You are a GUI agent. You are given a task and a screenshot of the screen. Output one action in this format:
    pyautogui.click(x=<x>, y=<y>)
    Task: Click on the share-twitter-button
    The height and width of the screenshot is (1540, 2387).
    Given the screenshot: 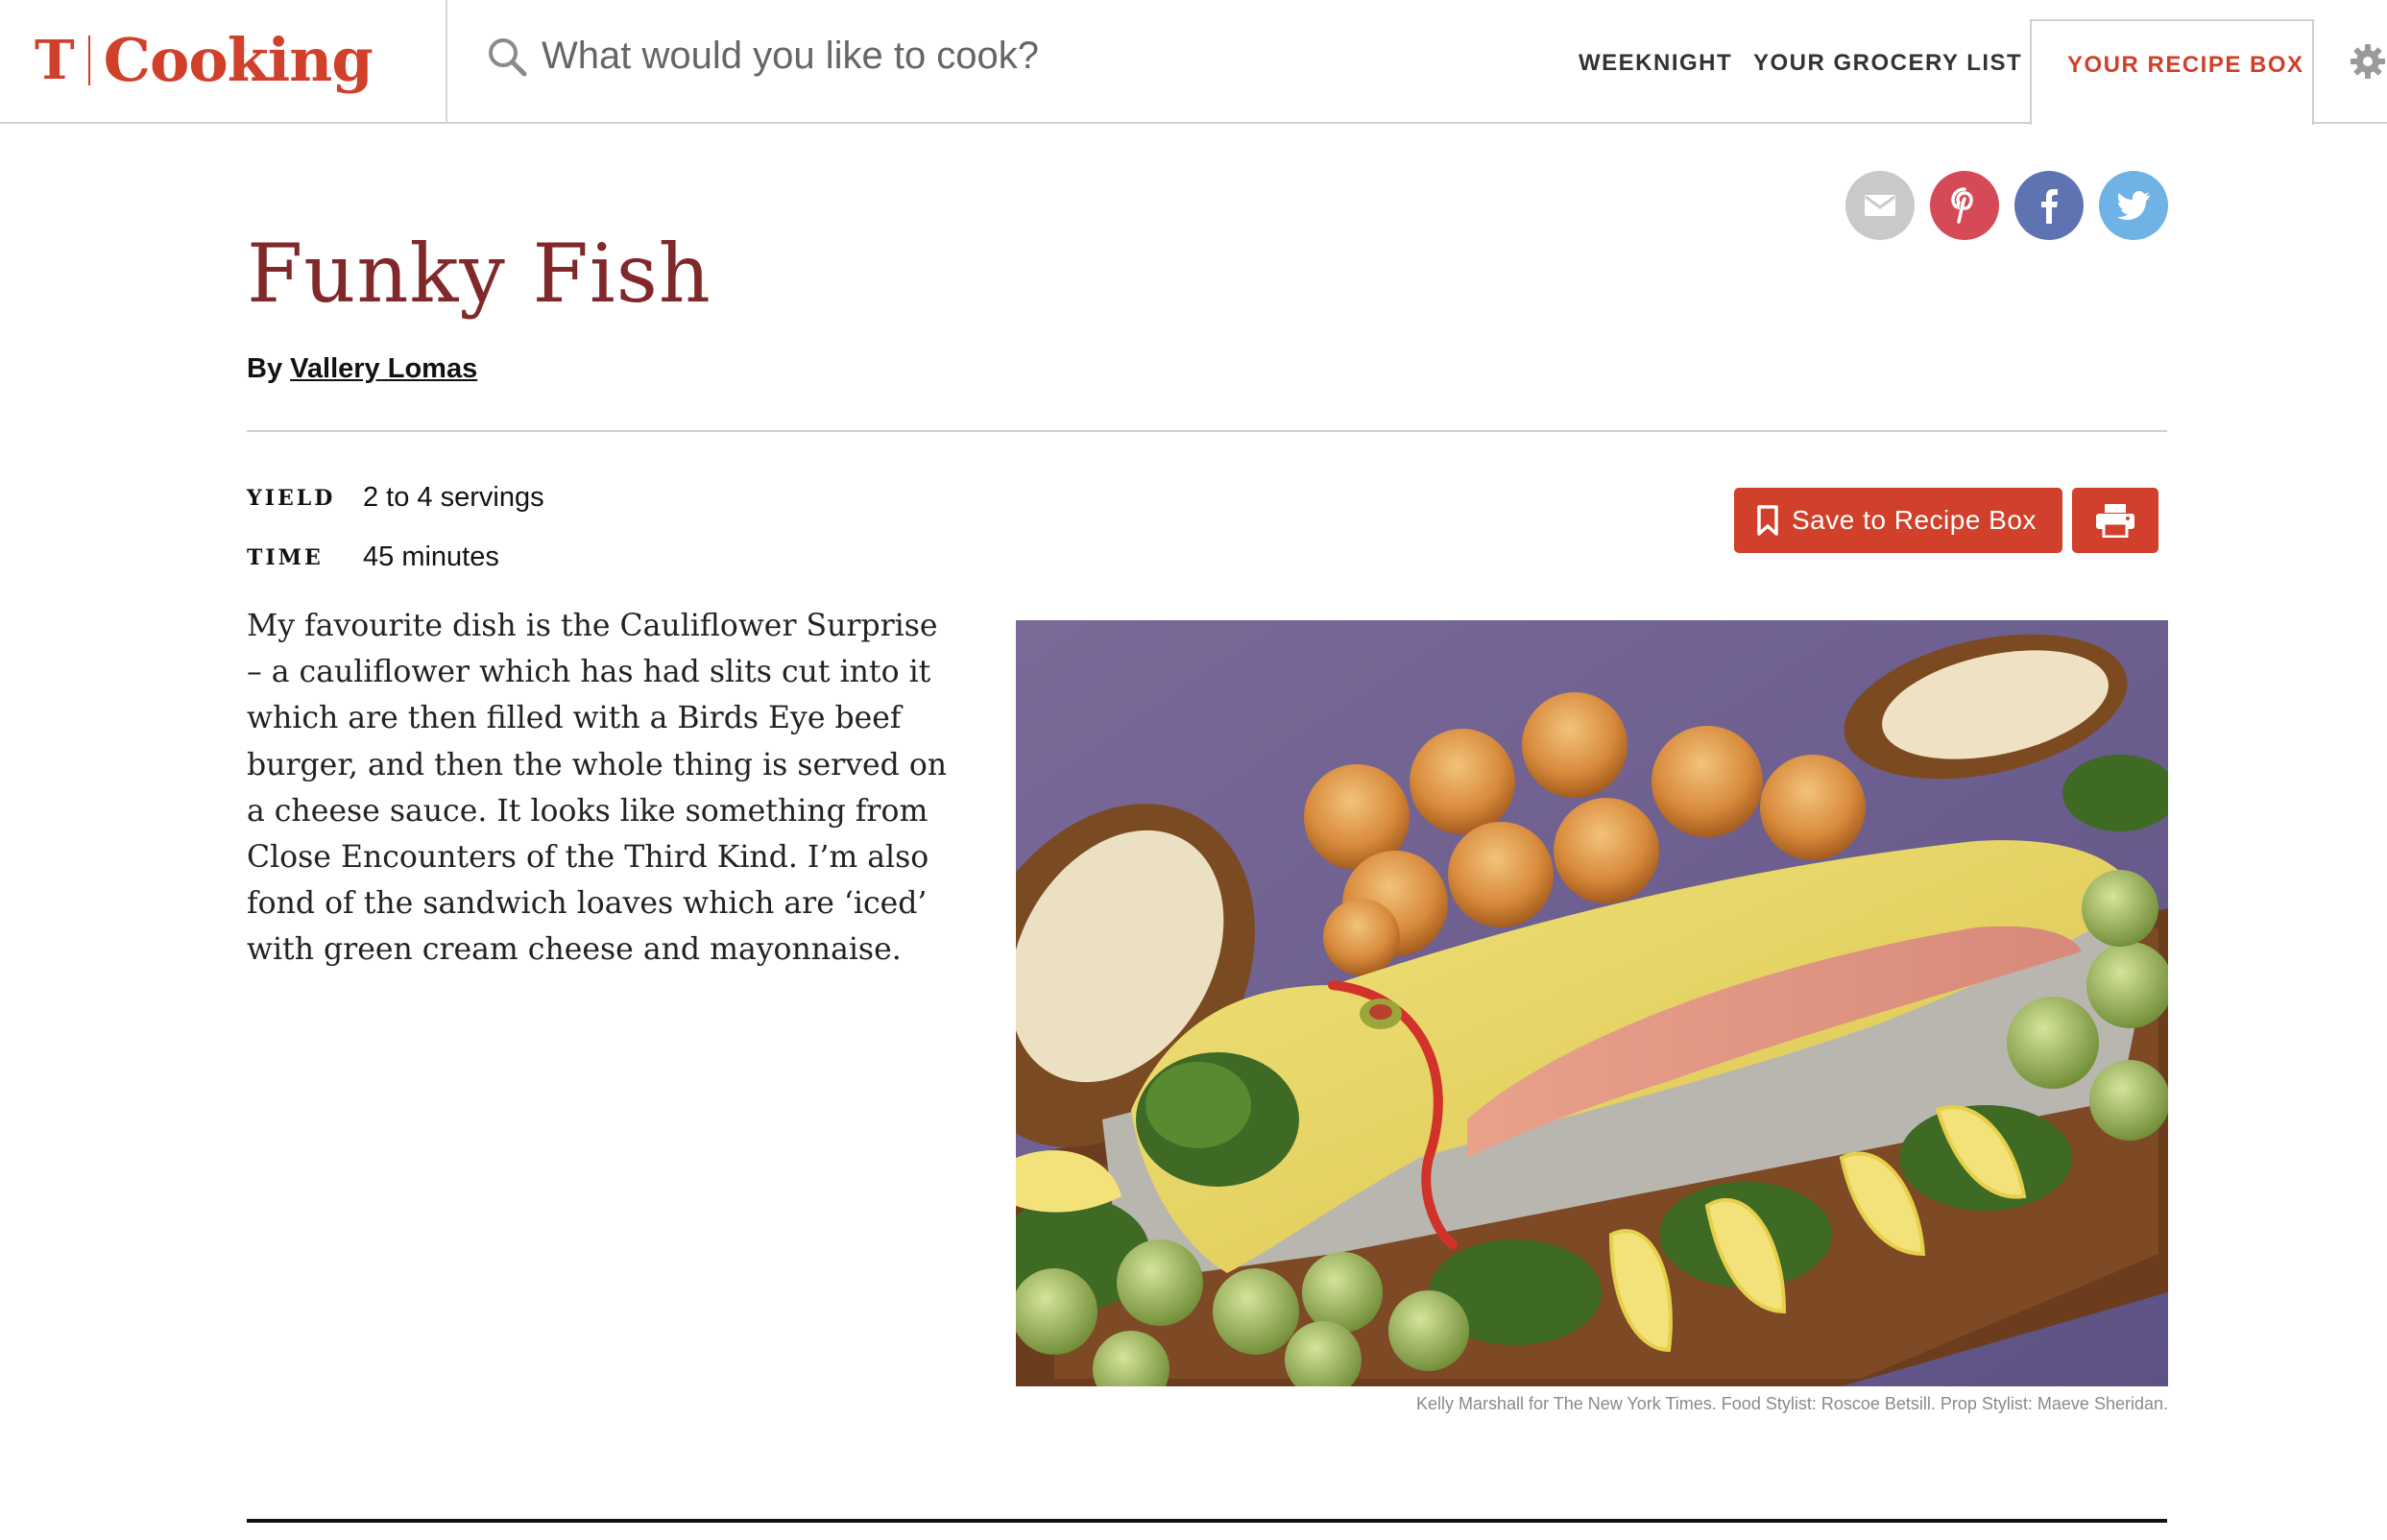 What is the action you would take?
    pyautogui.click(x=2133, y=206)
    